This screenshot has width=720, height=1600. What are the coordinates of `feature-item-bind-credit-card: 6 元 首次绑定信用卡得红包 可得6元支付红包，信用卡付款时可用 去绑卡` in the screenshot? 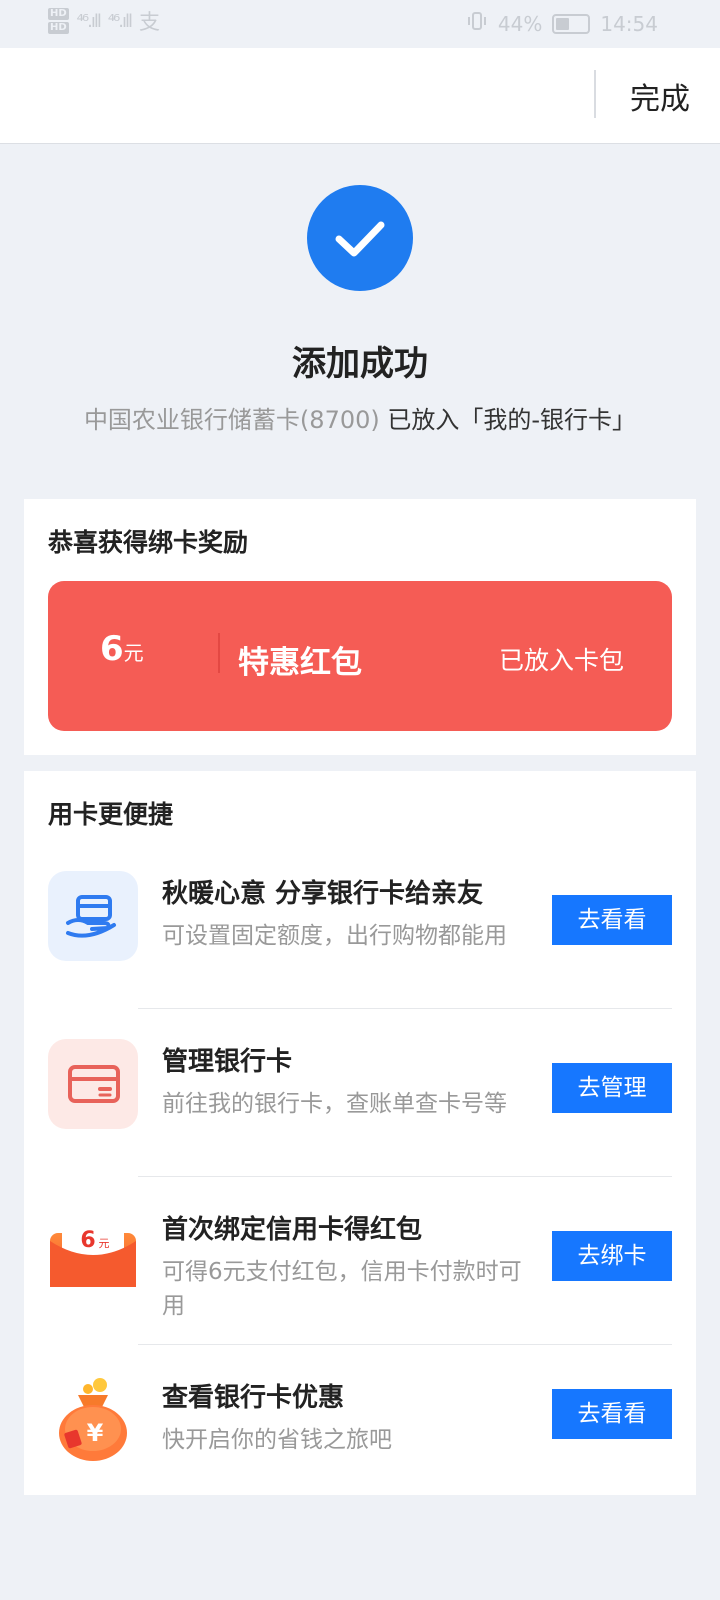 It's located at (360, 1261).